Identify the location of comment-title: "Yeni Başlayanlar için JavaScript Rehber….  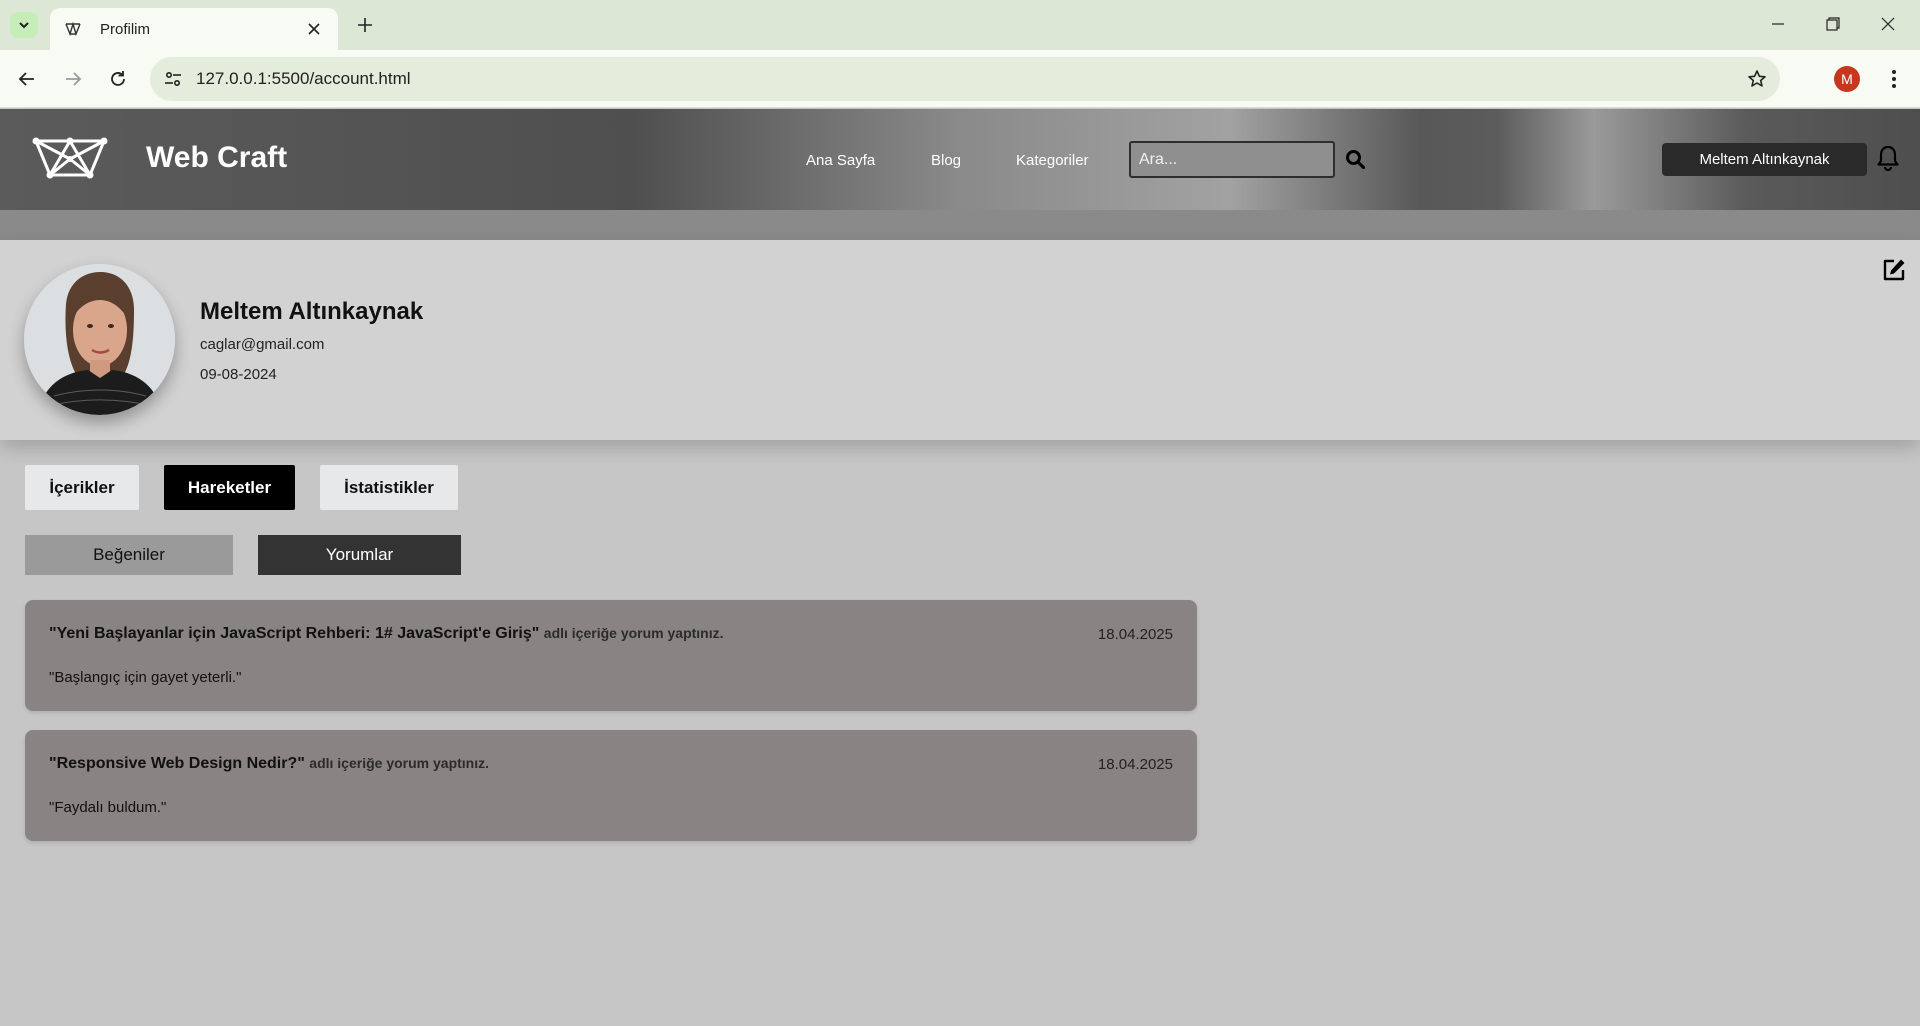
(386, 634).